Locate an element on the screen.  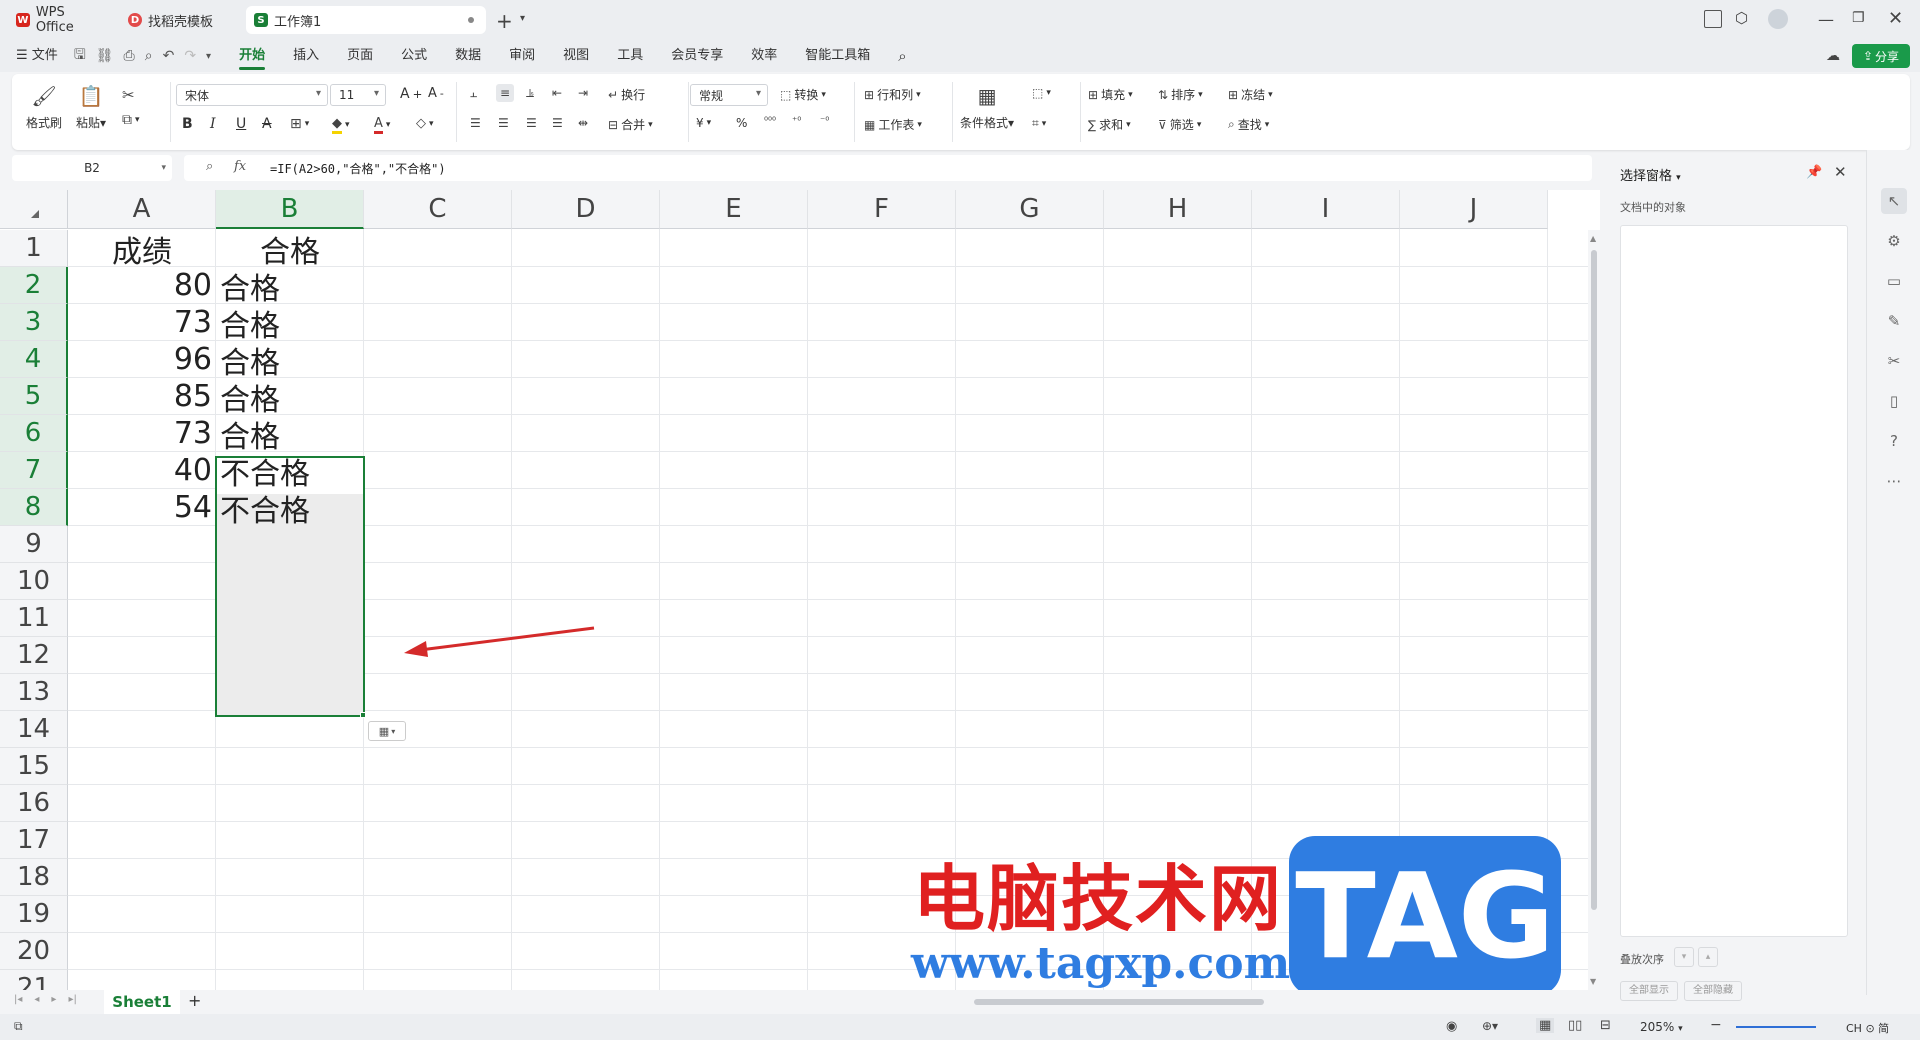
page-layout-icon: ▯▯ is located at coordinates (1575, 1025).